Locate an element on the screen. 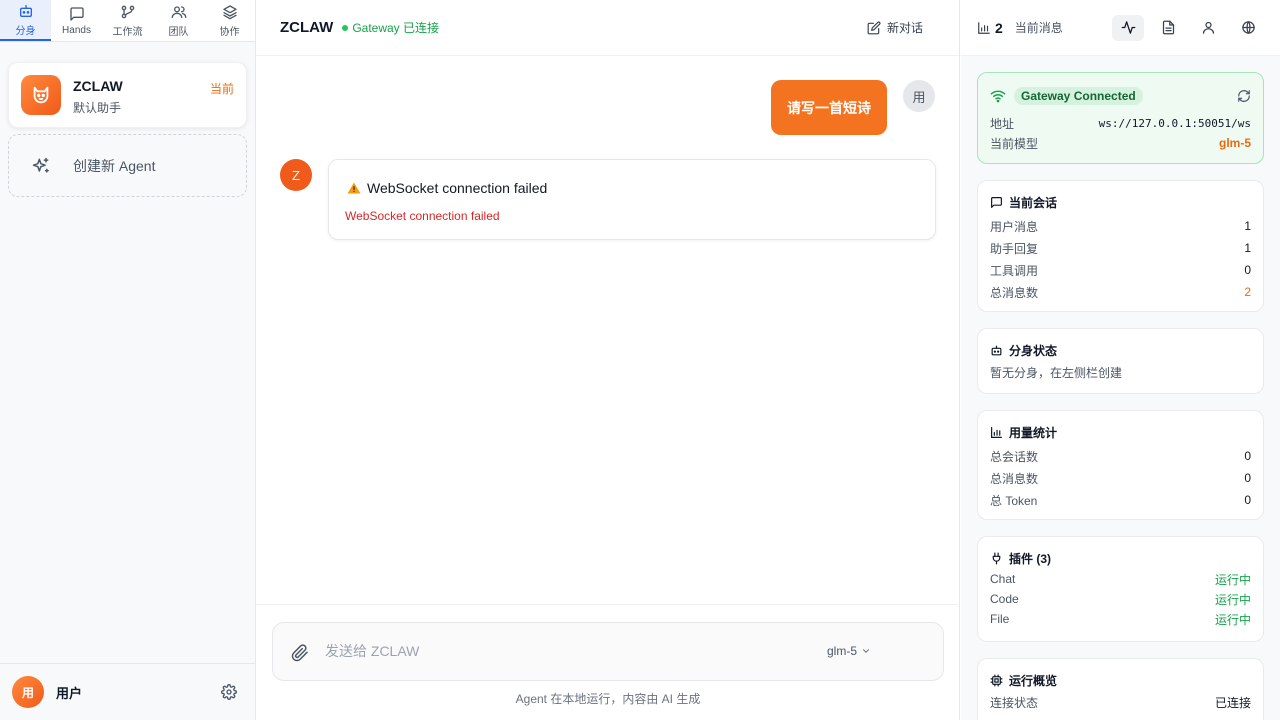  usage-stats: 总会话数 0 总消息数 0 总 Token 0 is located at coordinates (1120, 478).